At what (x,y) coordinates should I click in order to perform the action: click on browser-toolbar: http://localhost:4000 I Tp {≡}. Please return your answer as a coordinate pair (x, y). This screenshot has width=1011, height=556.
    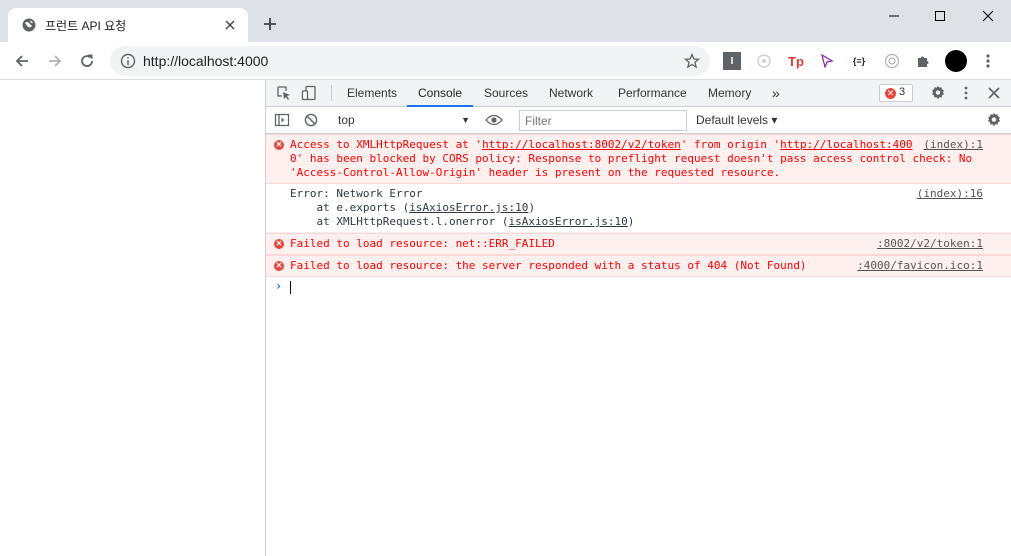
    Looking at the image, I should click on (505, 61).